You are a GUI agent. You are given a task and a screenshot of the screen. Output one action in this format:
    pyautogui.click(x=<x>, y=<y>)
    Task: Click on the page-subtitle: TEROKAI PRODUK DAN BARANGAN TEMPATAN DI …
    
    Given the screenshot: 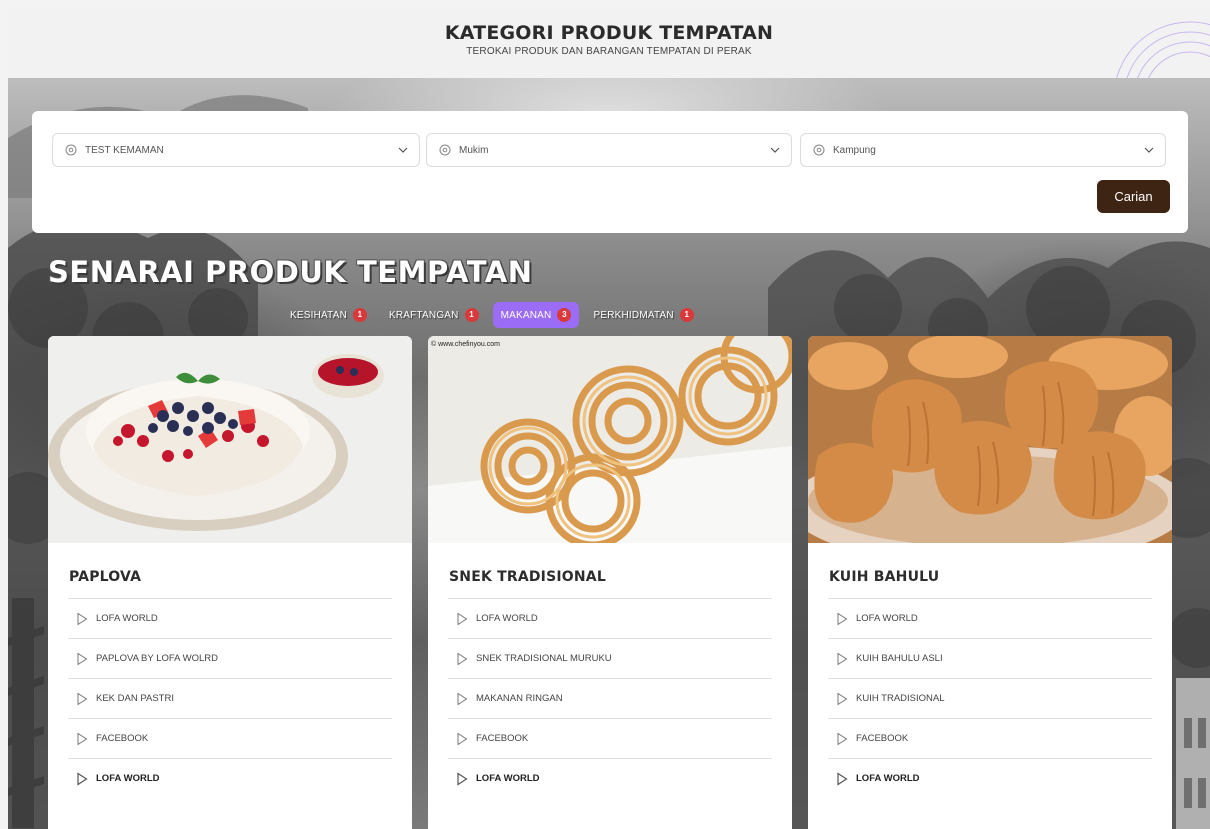 What is the action you would take?
    pyautogui.click(x=609, y=51)
    